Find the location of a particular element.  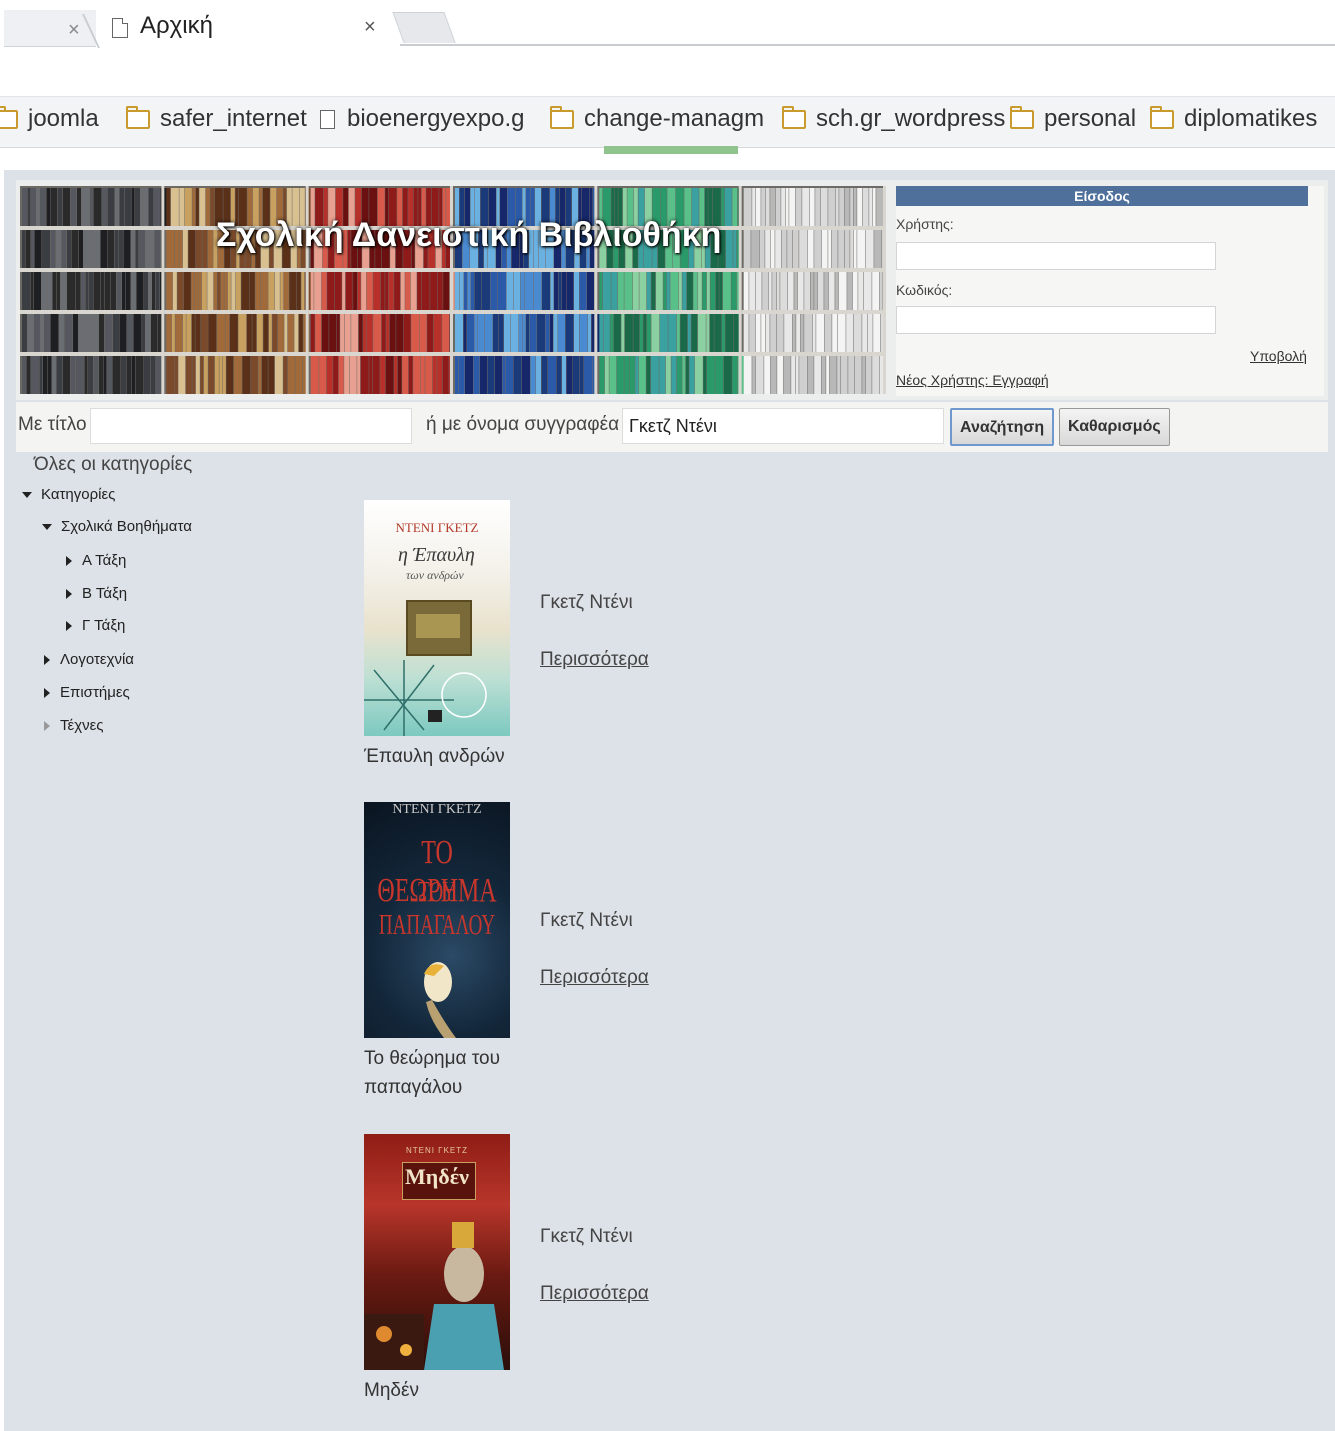

tree-node-grade-c: Γ Τάξη is located at coordinates (95, 625).